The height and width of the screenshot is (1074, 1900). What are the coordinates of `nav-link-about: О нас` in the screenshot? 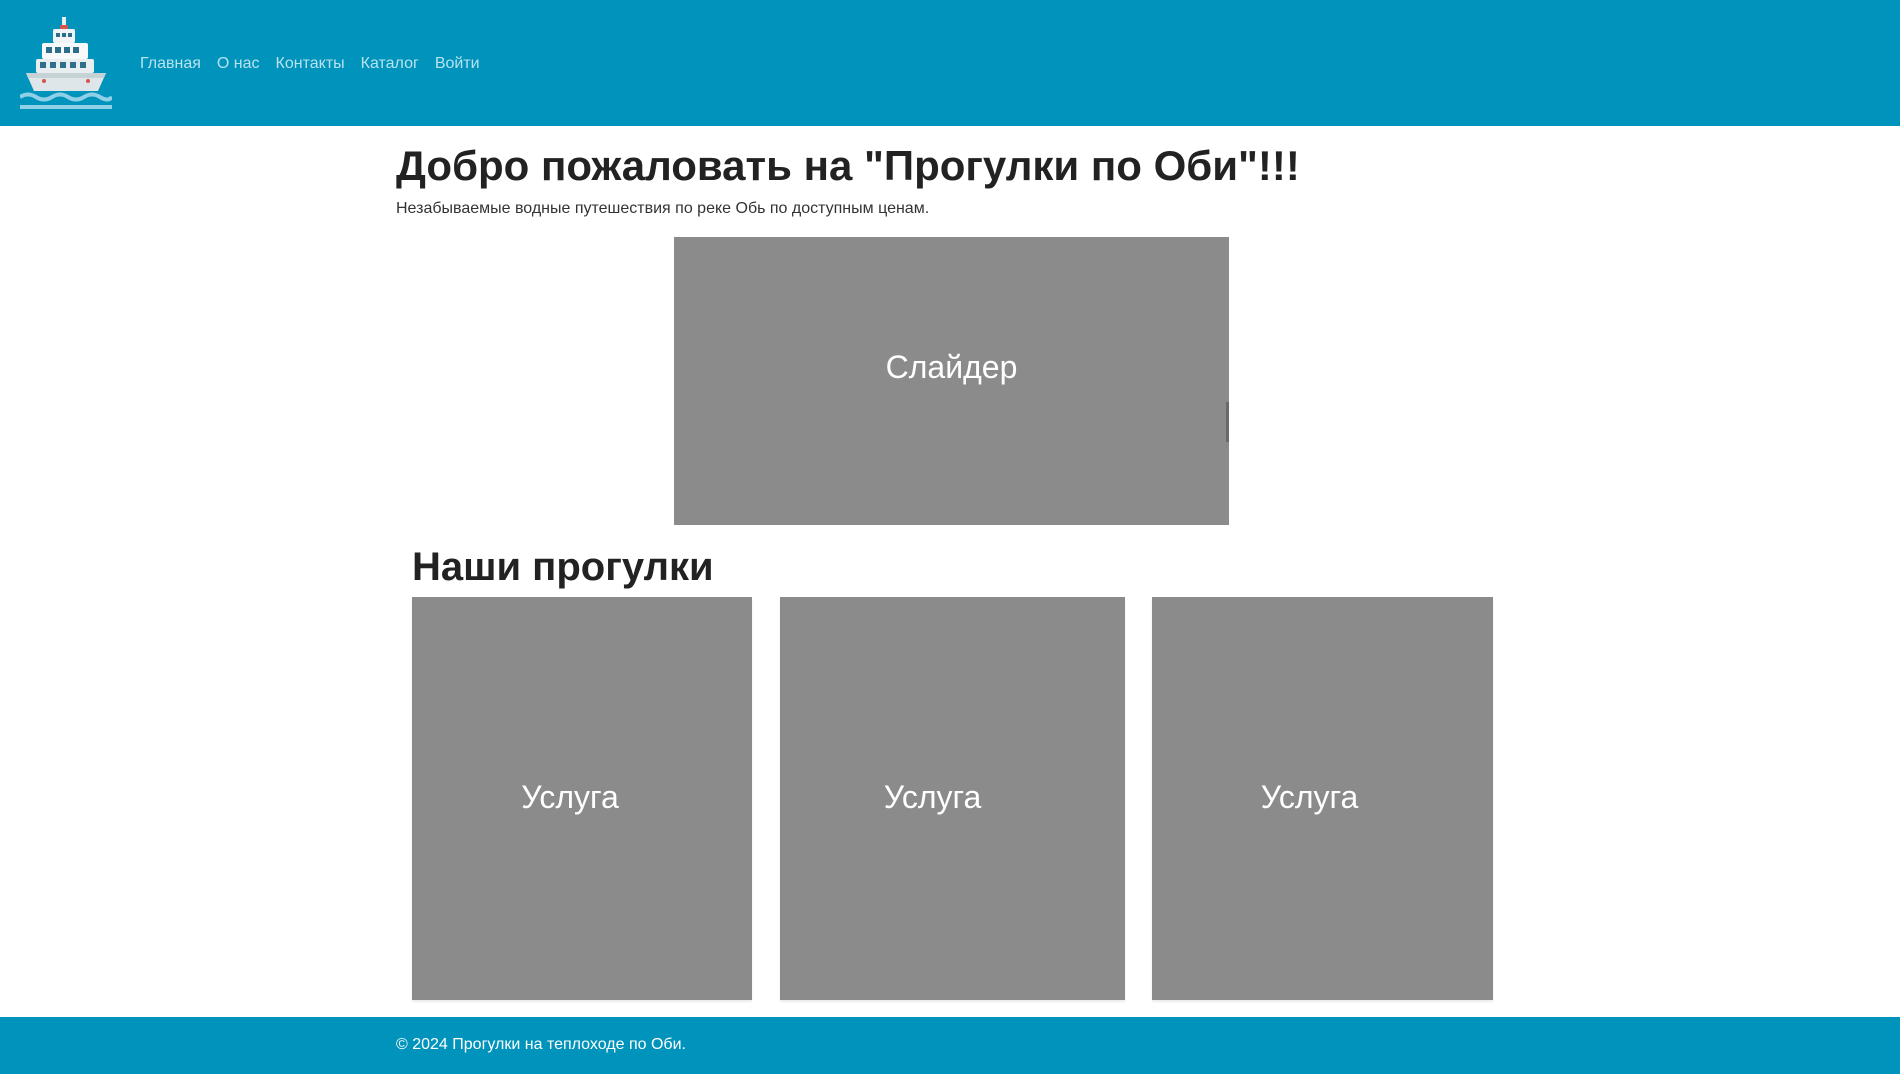 It's located at (238, 64).